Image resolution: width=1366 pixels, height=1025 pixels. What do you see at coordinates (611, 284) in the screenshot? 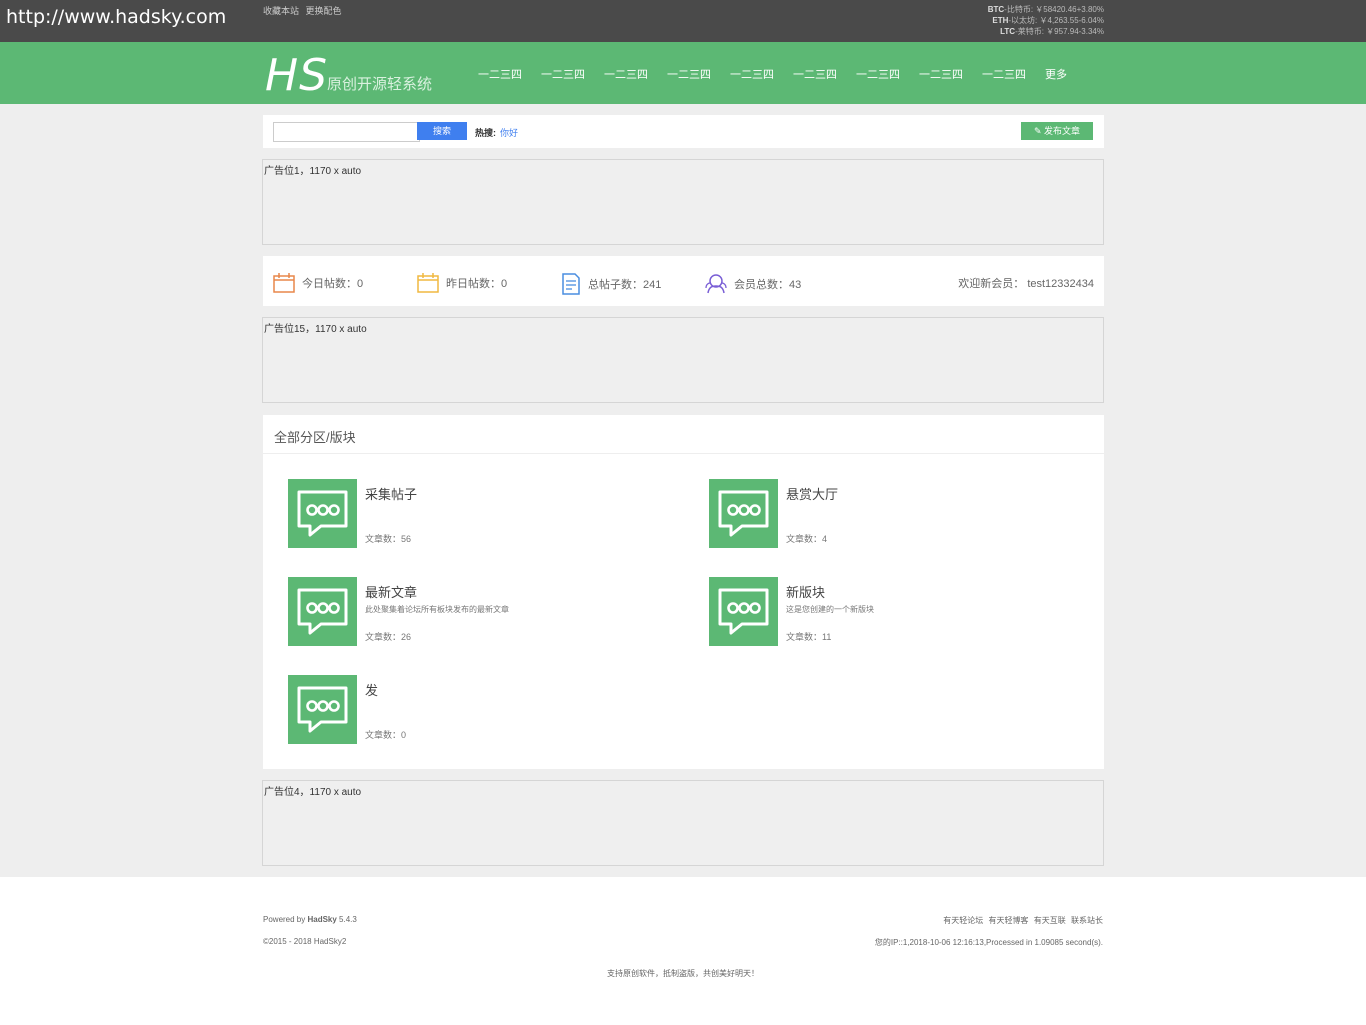
I see `stat-total-posts: 总帖子数：241` at bounding box center [611, 284].